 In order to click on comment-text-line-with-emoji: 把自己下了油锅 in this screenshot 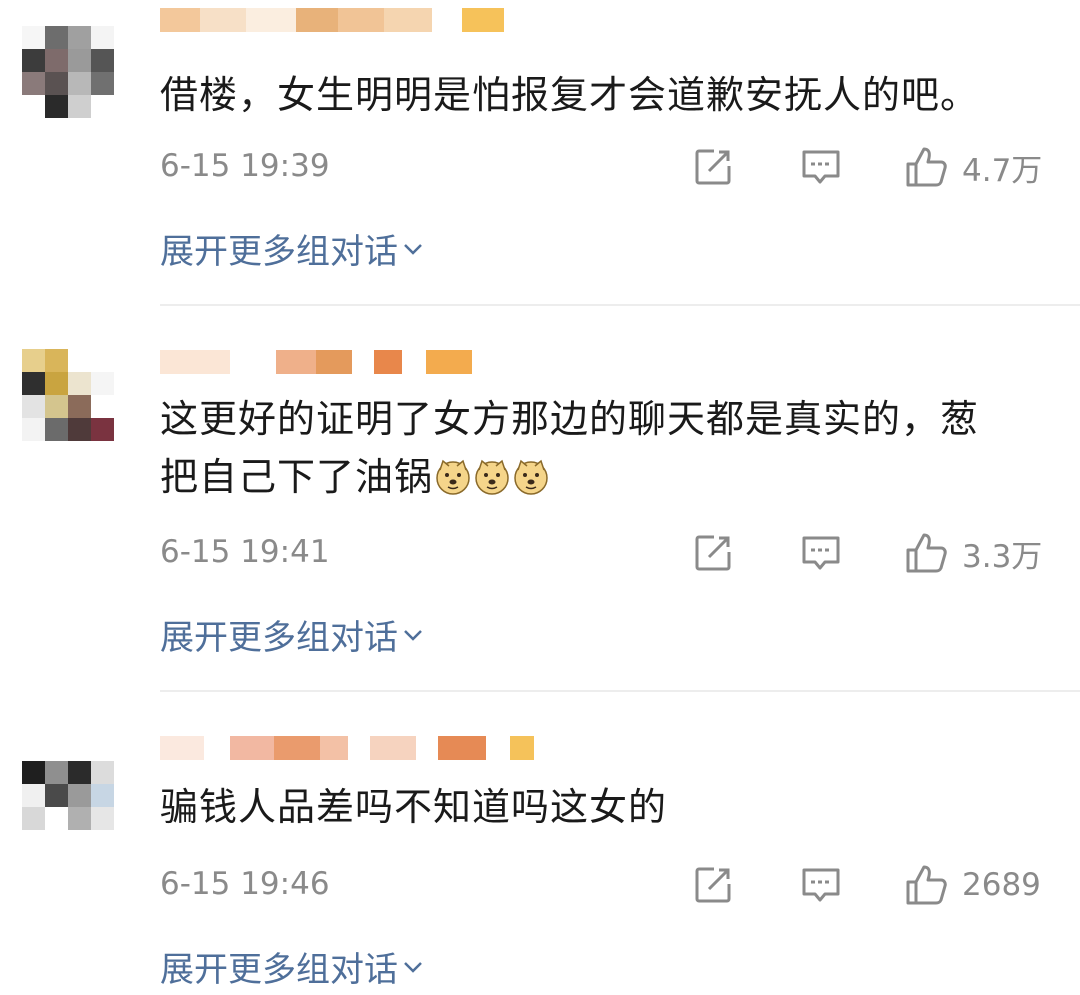, I will do `click(610, 477)`.